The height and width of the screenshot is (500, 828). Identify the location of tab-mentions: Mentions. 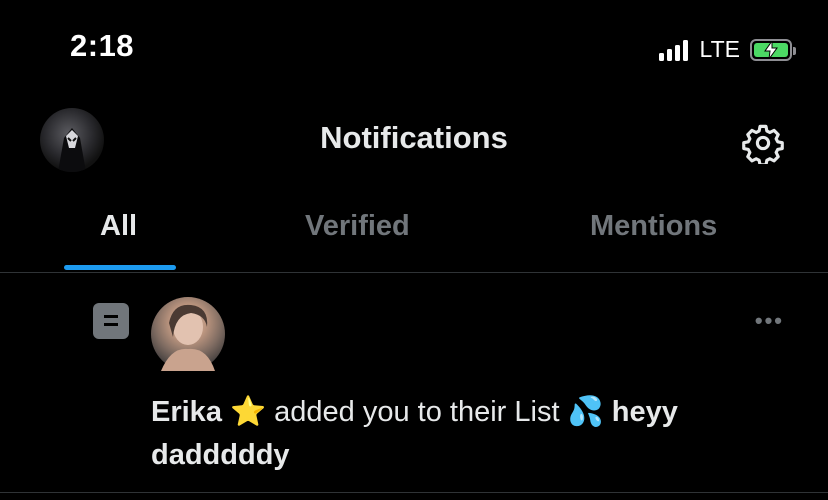
(653, 226).